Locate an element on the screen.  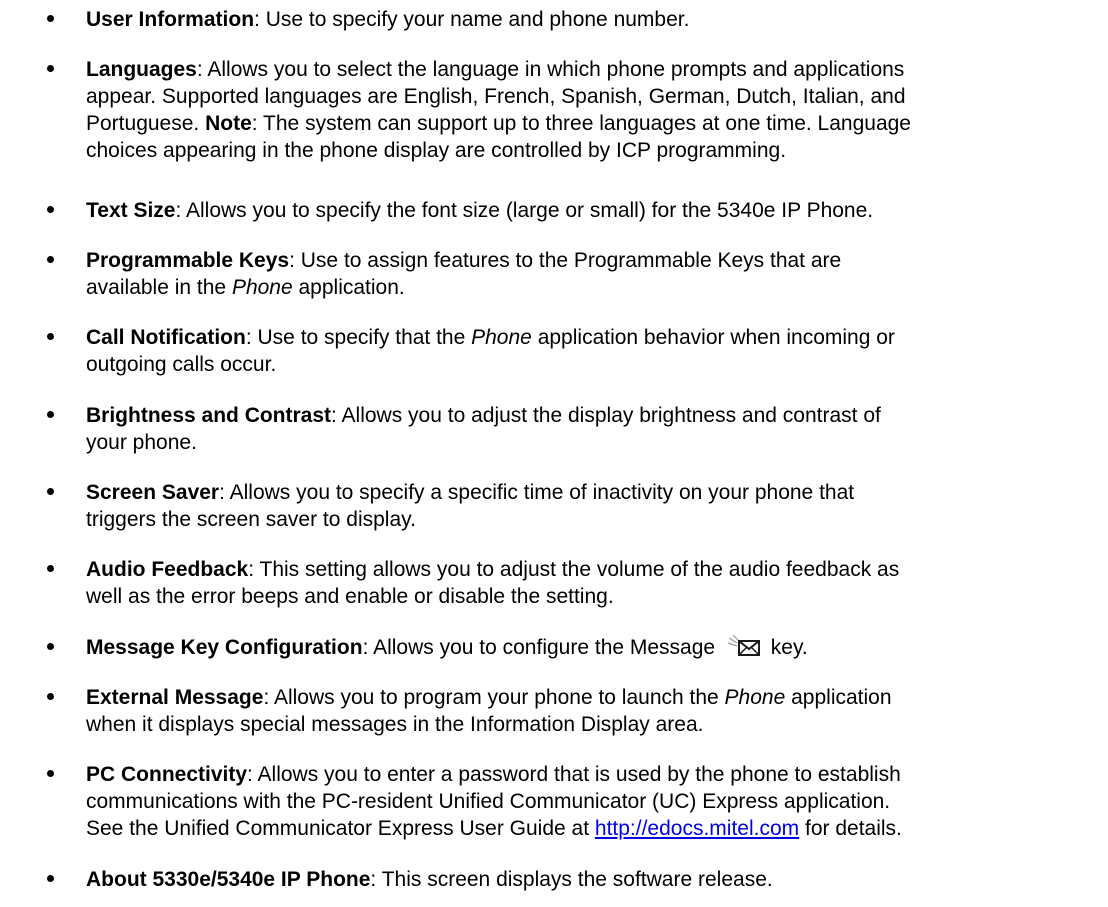
term: Languages is located at coordinates (141, 69).